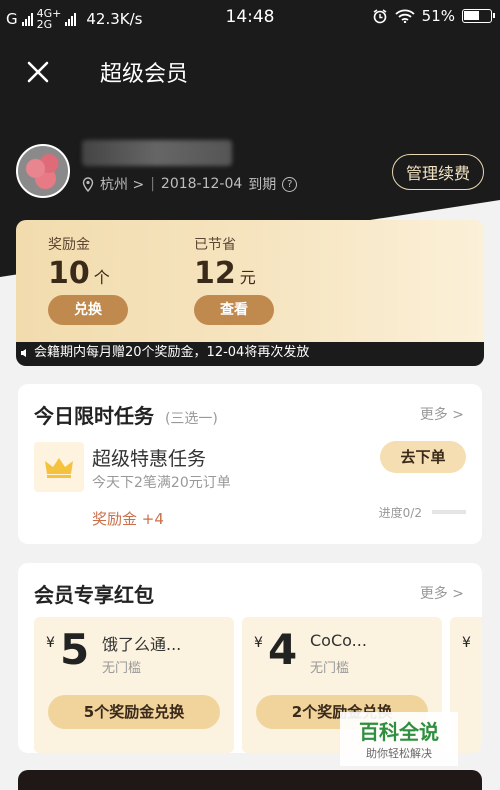 Image resolution: width=500 pixels, height=790 pixels. Describe the element at coordinates (79, 273) in the screenshot. I see `reward-value: 10 个` at that location.